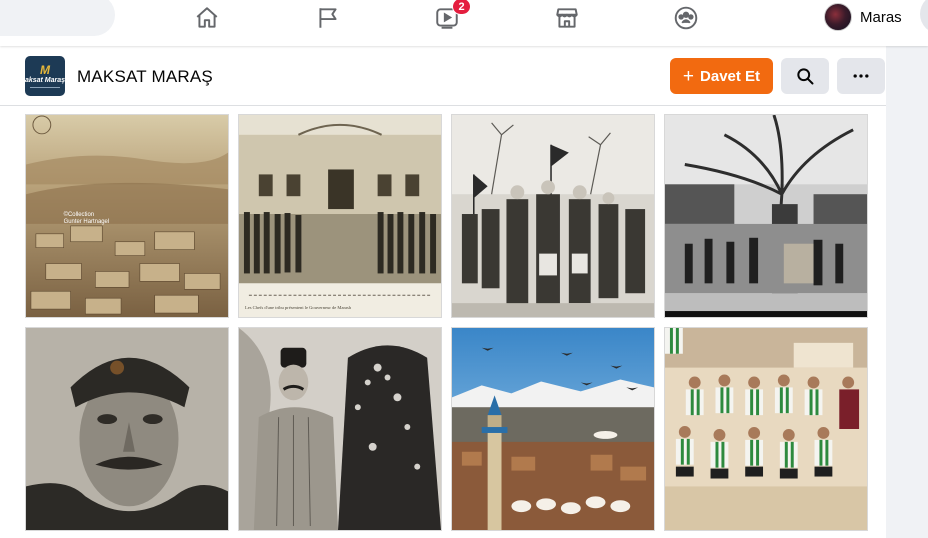 The width and height of the screenshot is (928, 538). Describe the element at coordinates (57, 18) in the screenshot. I see `search-bar` at that location.